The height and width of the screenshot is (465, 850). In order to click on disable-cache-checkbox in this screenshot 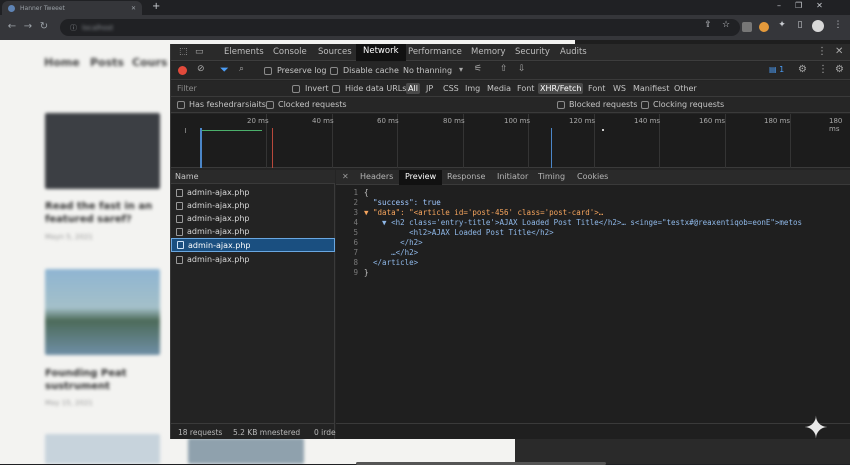, I will do `click(334, 71)`.